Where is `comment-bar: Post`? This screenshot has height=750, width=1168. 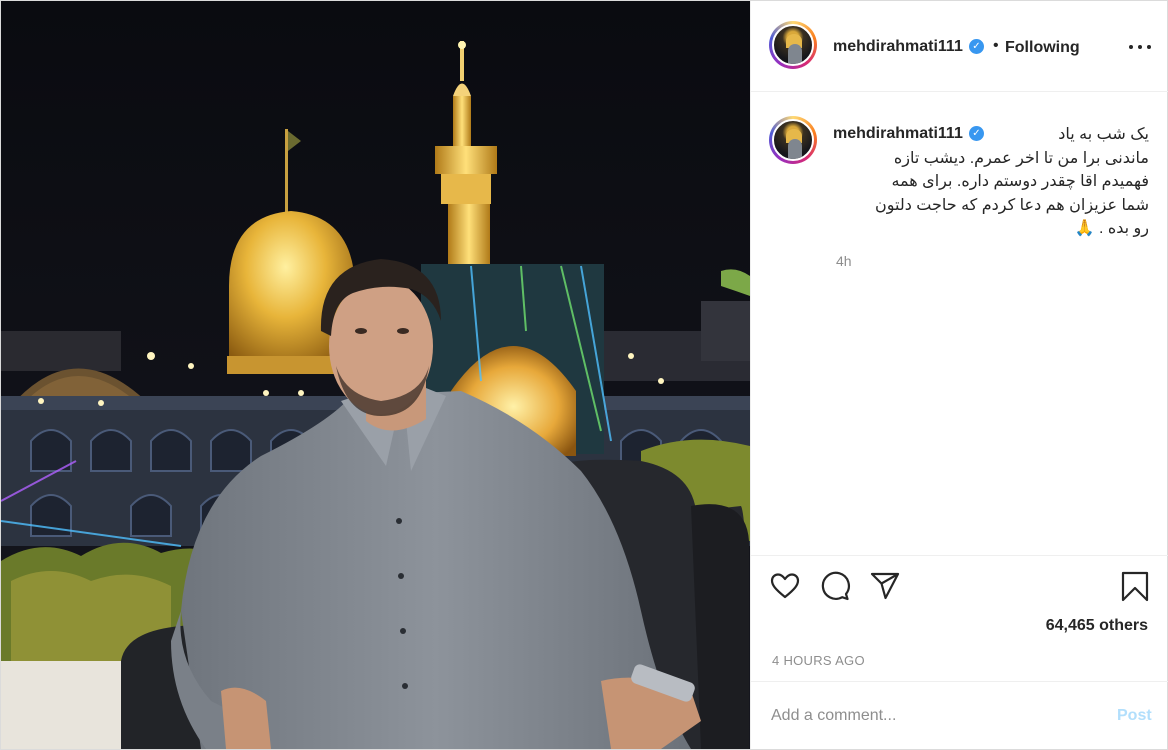 comment-bar: Post is located at coordinates (959, 715).